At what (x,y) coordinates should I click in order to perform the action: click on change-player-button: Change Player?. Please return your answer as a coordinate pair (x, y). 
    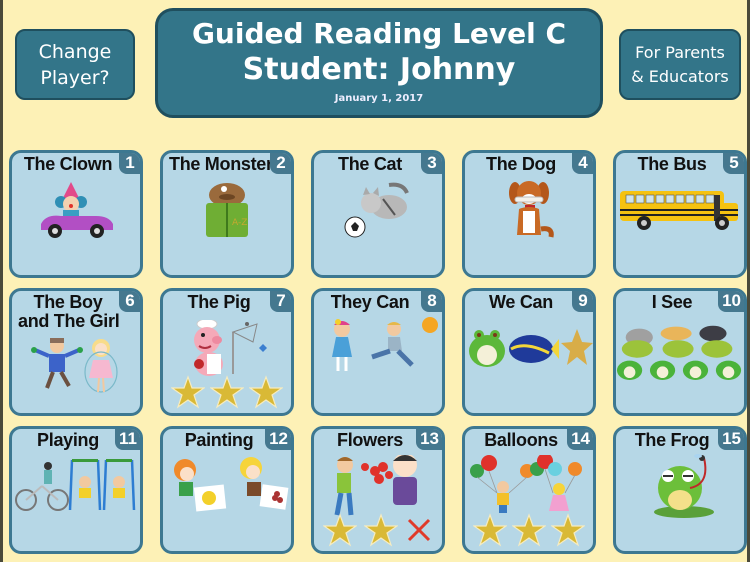
    Looking at the image, I should click on (75, 64).